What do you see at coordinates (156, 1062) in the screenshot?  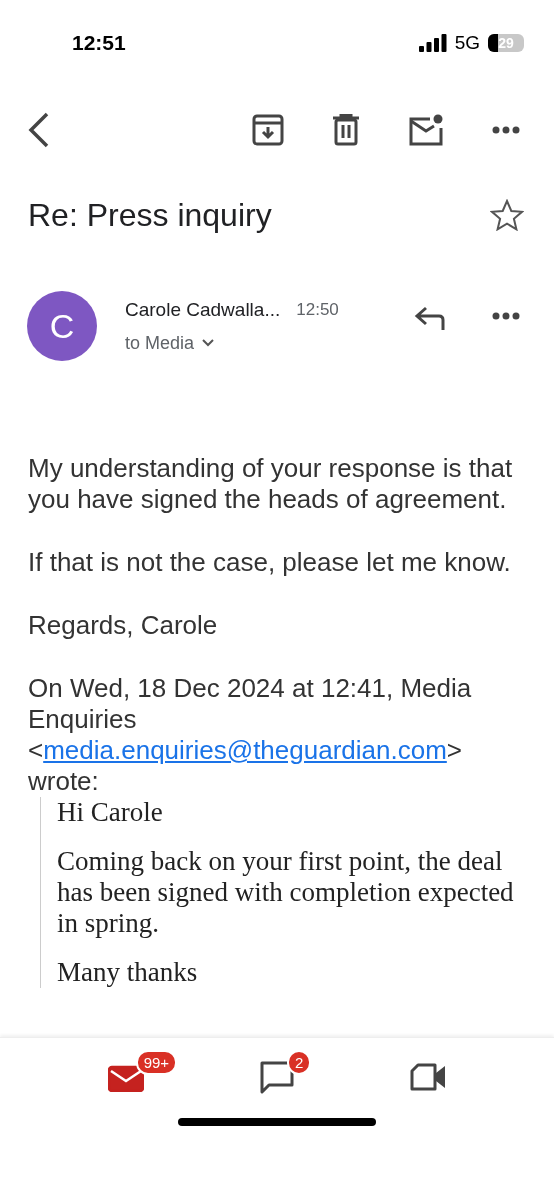 I see `unread-count-badge: 99+` at bounding box center [156, 1062].